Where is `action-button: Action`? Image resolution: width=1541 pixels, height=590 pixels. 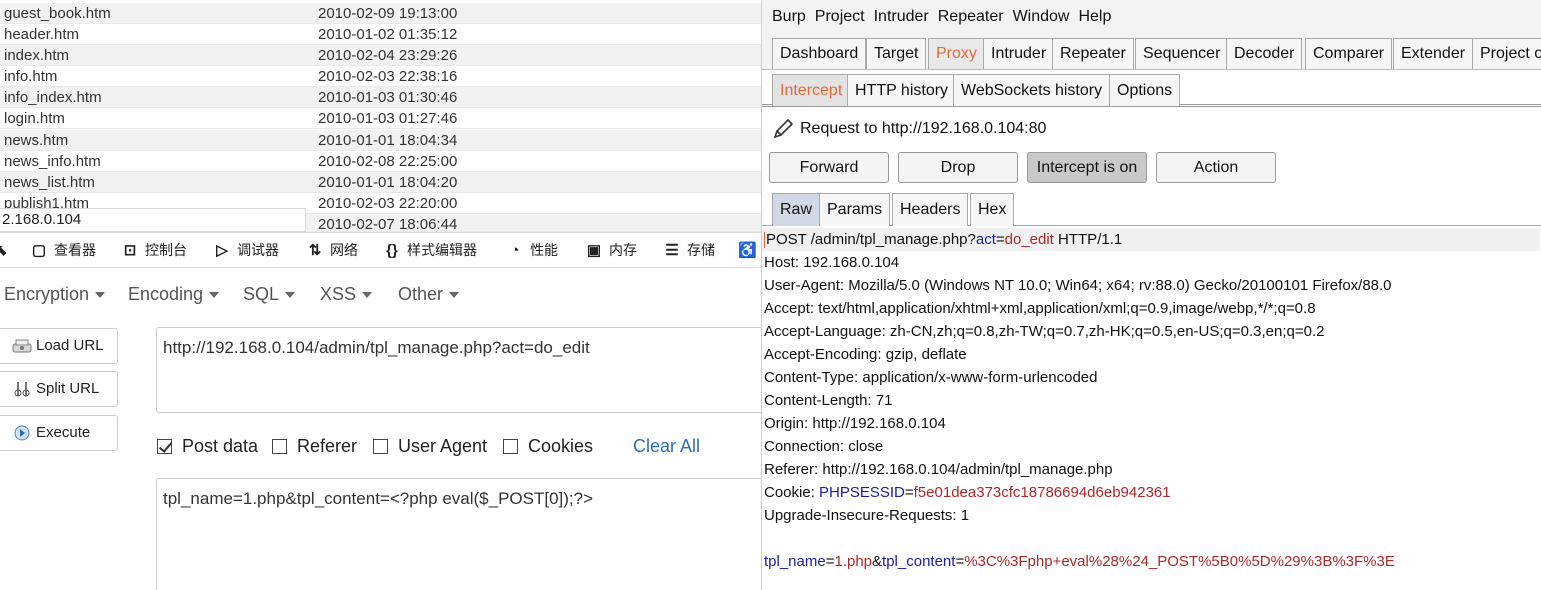
action-button: Action is located at coordinates (1216, 167).